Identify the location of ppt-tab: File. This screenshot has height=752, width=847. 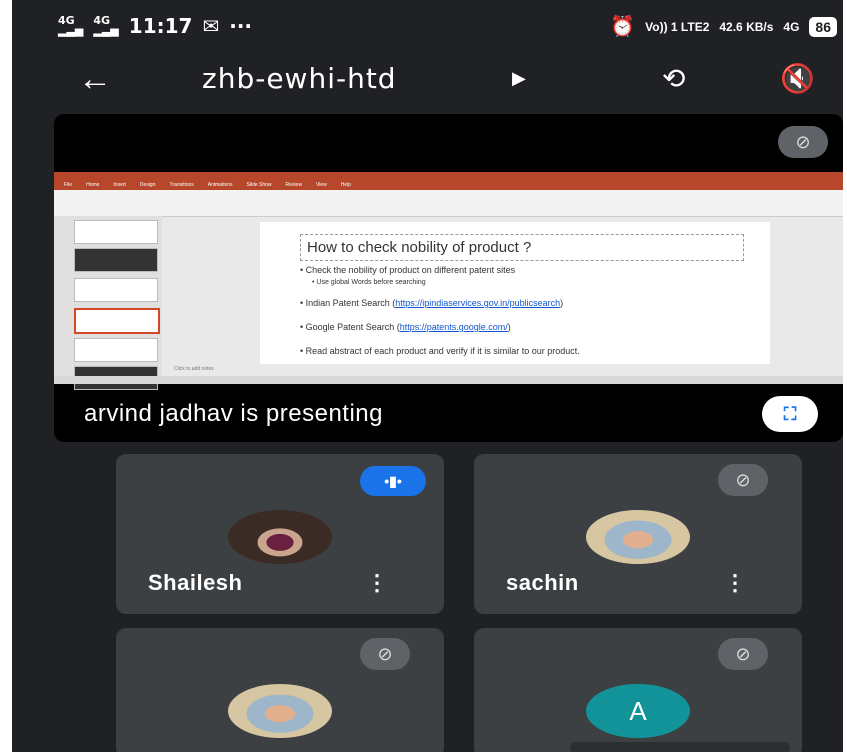
(68, 185).